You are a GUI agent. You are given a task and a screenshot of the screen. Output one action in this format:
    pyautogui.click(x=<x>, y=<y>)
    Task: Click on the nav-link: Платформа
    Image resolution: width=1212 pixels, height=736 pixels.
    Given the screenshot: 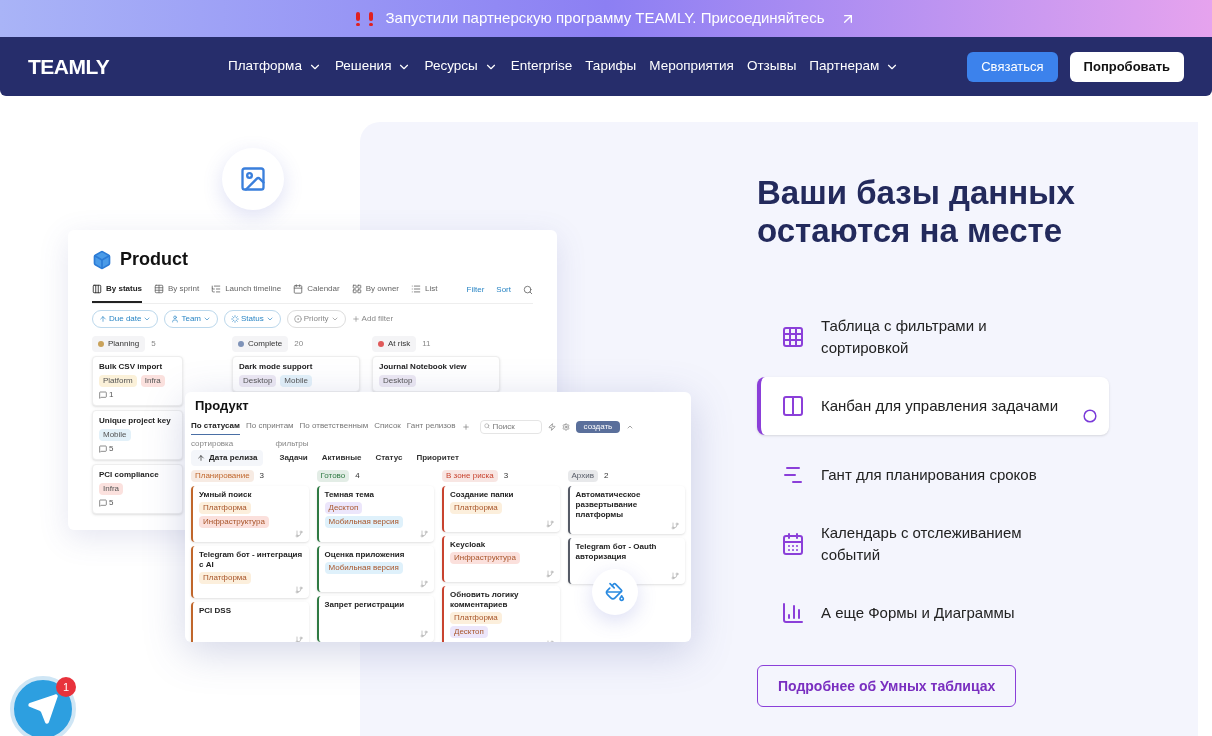 What is the action you would take?
    pyautogui.click(x=275, y=66)
    